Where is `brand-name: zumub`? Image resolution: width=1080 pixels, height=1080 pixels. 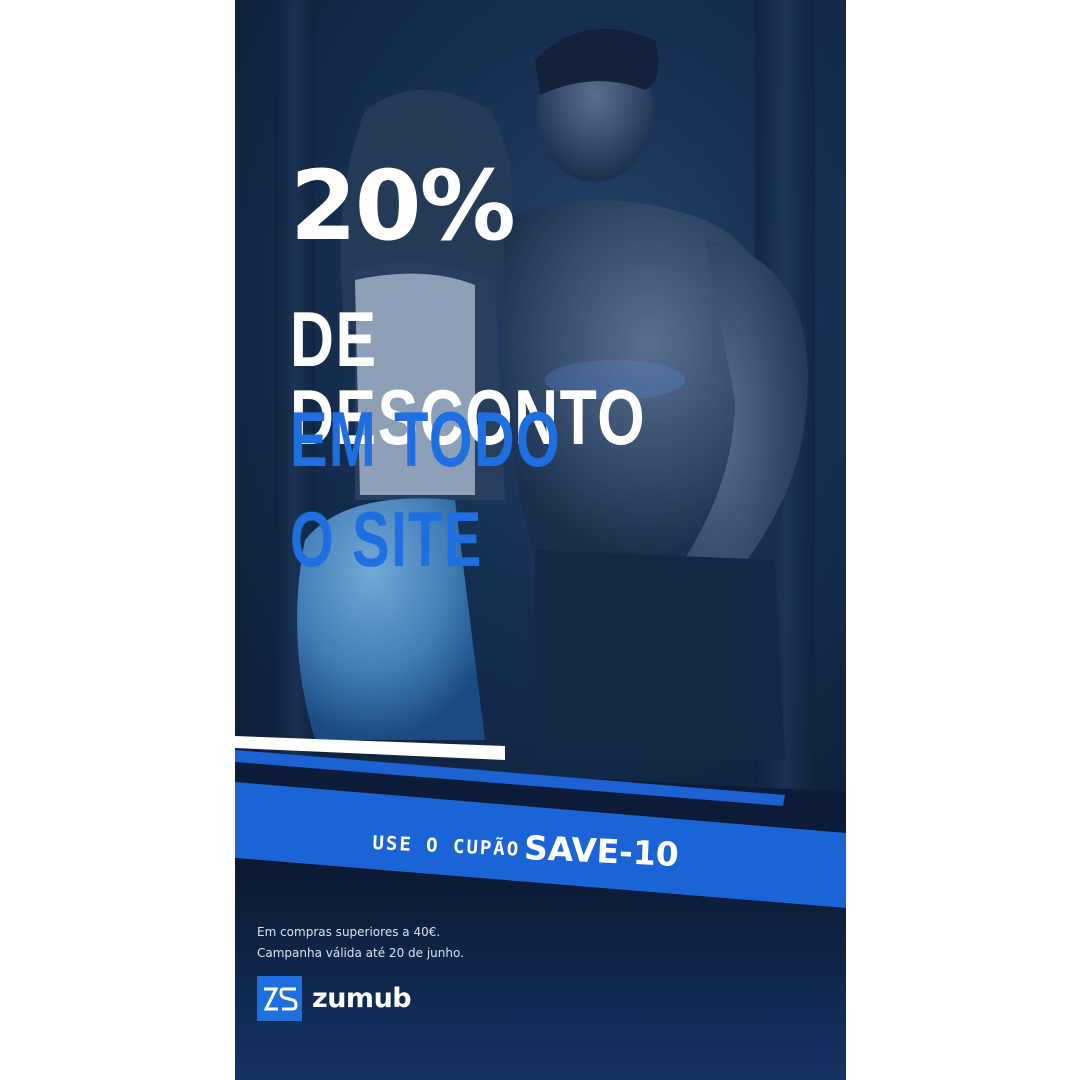 brand-name: zumub is located at coordinates (362, 998).